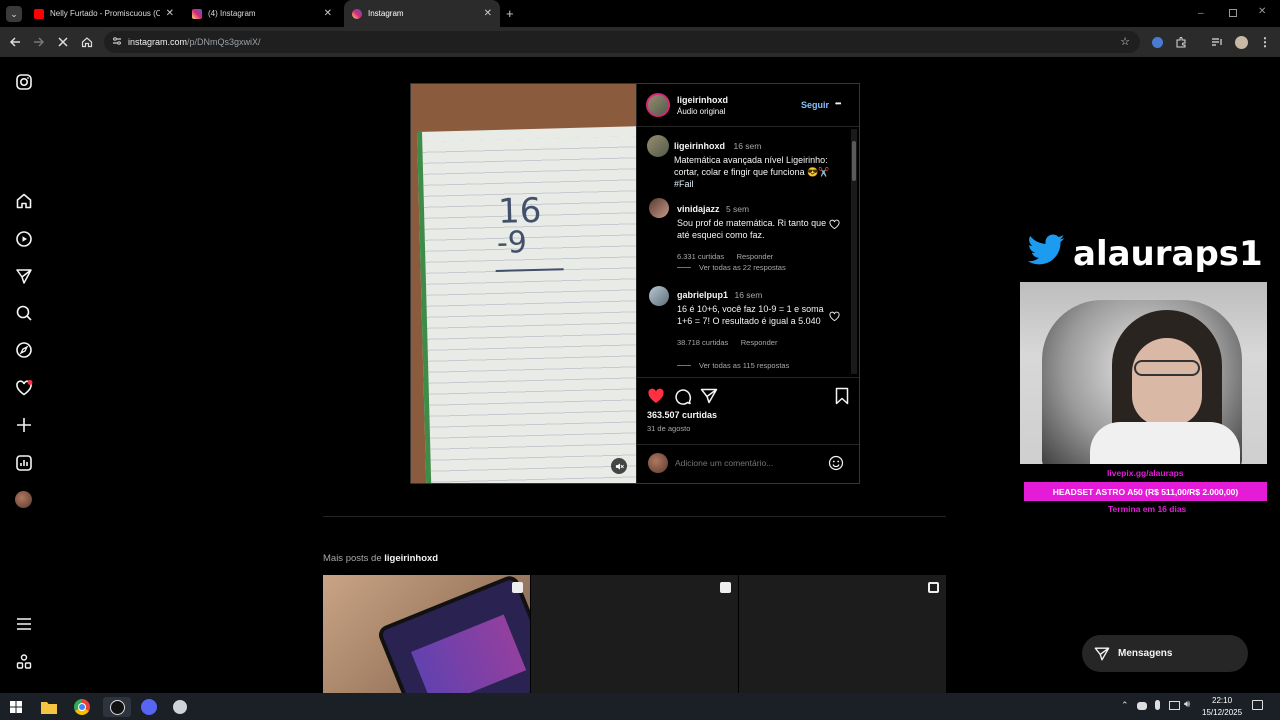 Image resolution: width=1280 pixels, height=720 pixels. I want to click on tab-instagram-1: (4) Instagram ✕, so click(262, 13).